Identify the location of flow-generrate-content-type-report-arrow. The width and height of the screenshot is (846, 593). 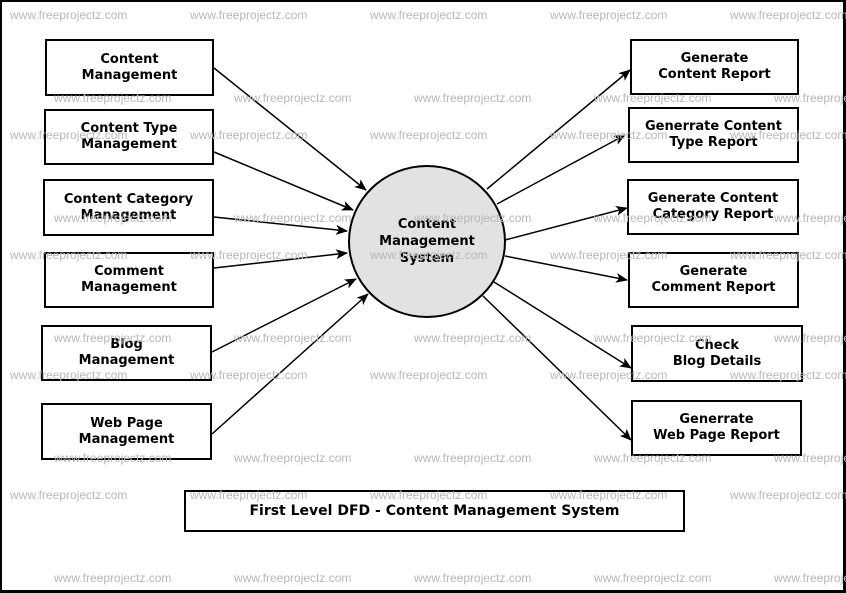
(561, 169).